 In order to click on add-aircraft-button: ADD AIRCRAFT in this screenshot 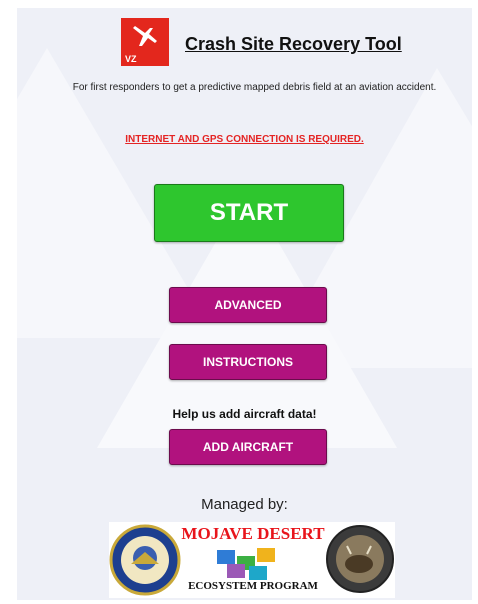, I will do `click(248, 447)`.